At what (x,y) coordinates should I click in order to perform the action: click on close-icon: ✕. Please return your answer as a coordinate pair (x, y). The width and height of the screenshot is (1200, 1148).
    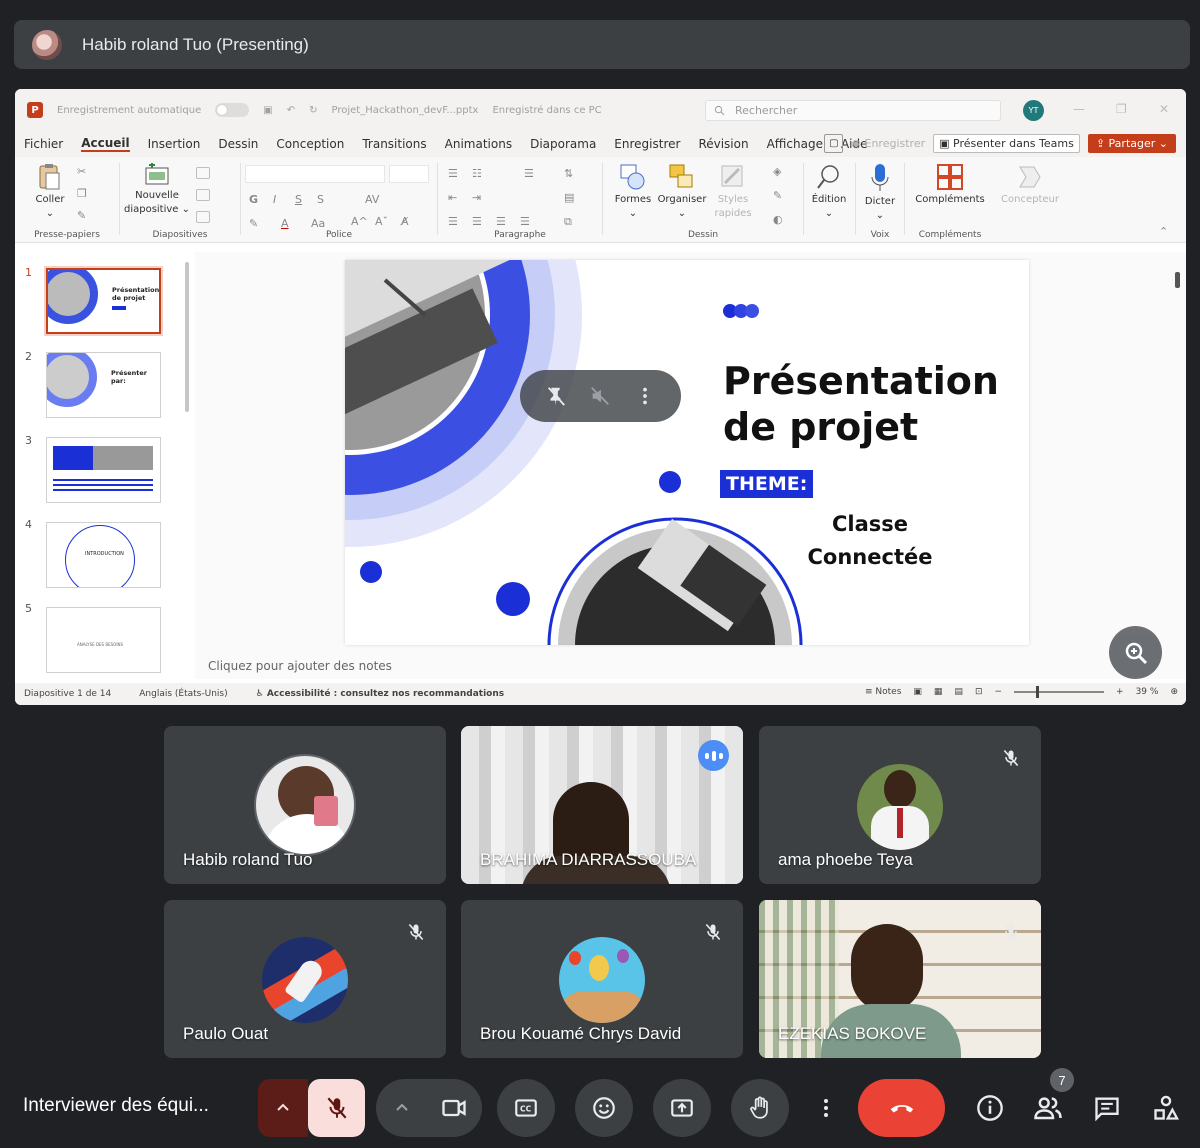
    Looking at the image, I should click on (1164, 109).